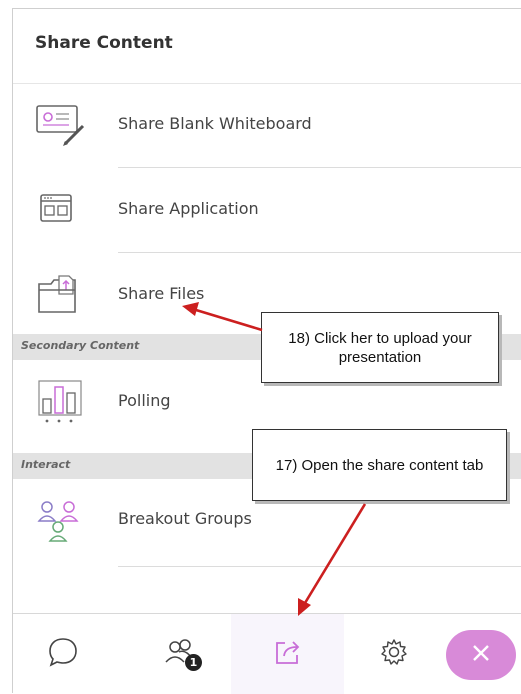 This screenshot has width=521, height=694. Describe the element at coordinates (62, 125) in the screenshot. I see `whiteboard-icon` at that location.